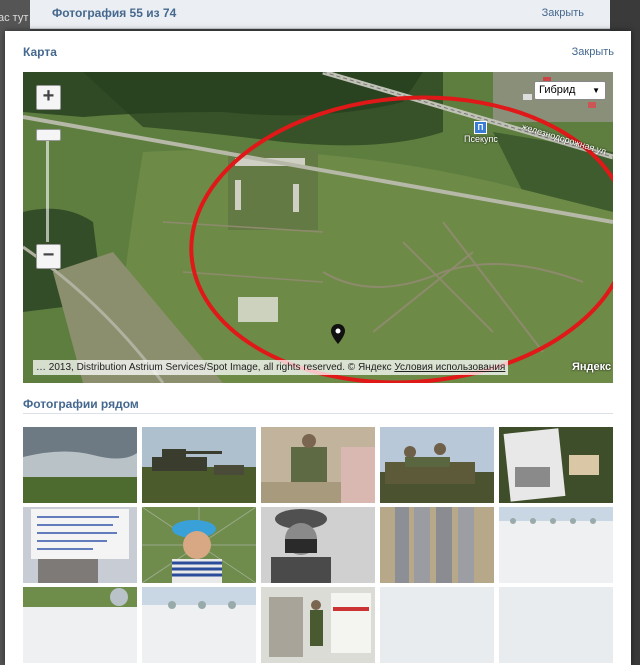 The height and width of the screenshot is (665, 640). What do you see at coordinates (563, 13) in the screenshot?
I see `photo-viewer-close-link: Закрыть` at bounding box center [563, 13].